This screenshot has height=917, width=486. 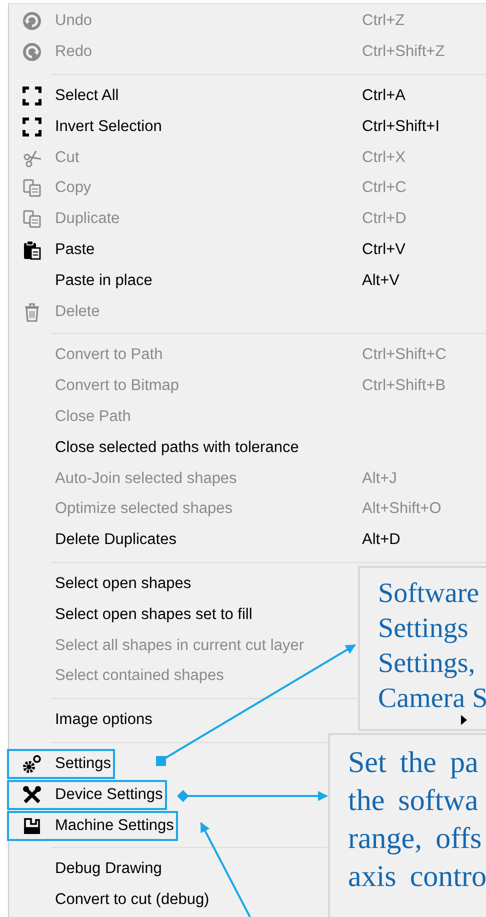 What do you see at coordinates (87, 219) in the screenshot?
I see `menu-item-label: Duplicate` at bounding box center [87, 219].